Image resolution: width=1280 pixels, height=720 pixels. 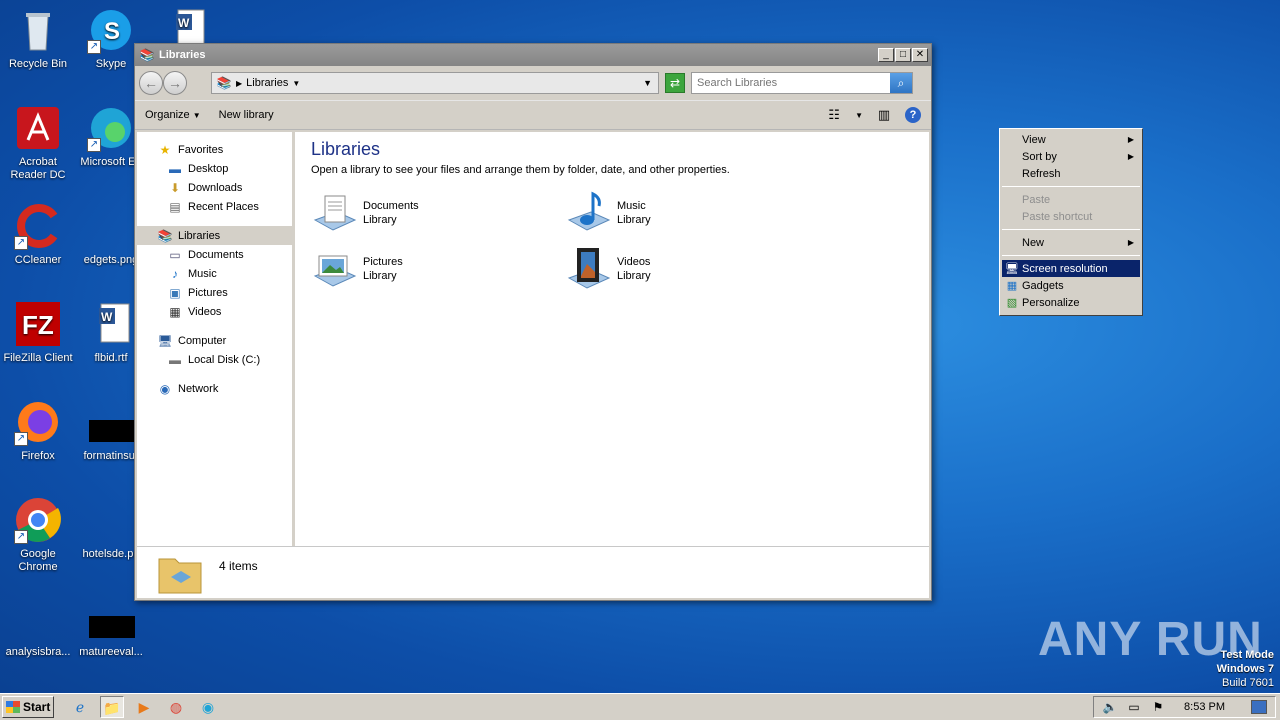 I want to click on monitor-icon: 🖥, so click(x=1012, y=268).